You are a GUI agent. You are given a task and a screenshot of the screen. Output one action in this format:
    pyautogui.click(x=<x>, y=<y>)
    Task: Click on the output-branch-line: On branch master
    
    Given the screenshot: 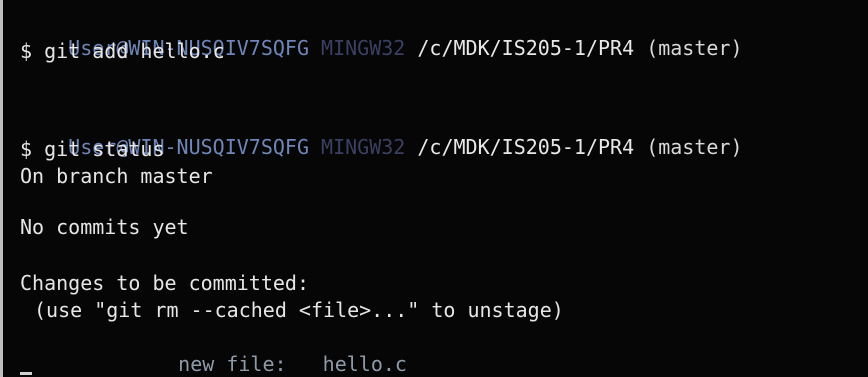 What is the action you would take?
    pyautogui.click(x=116, y=176)
    